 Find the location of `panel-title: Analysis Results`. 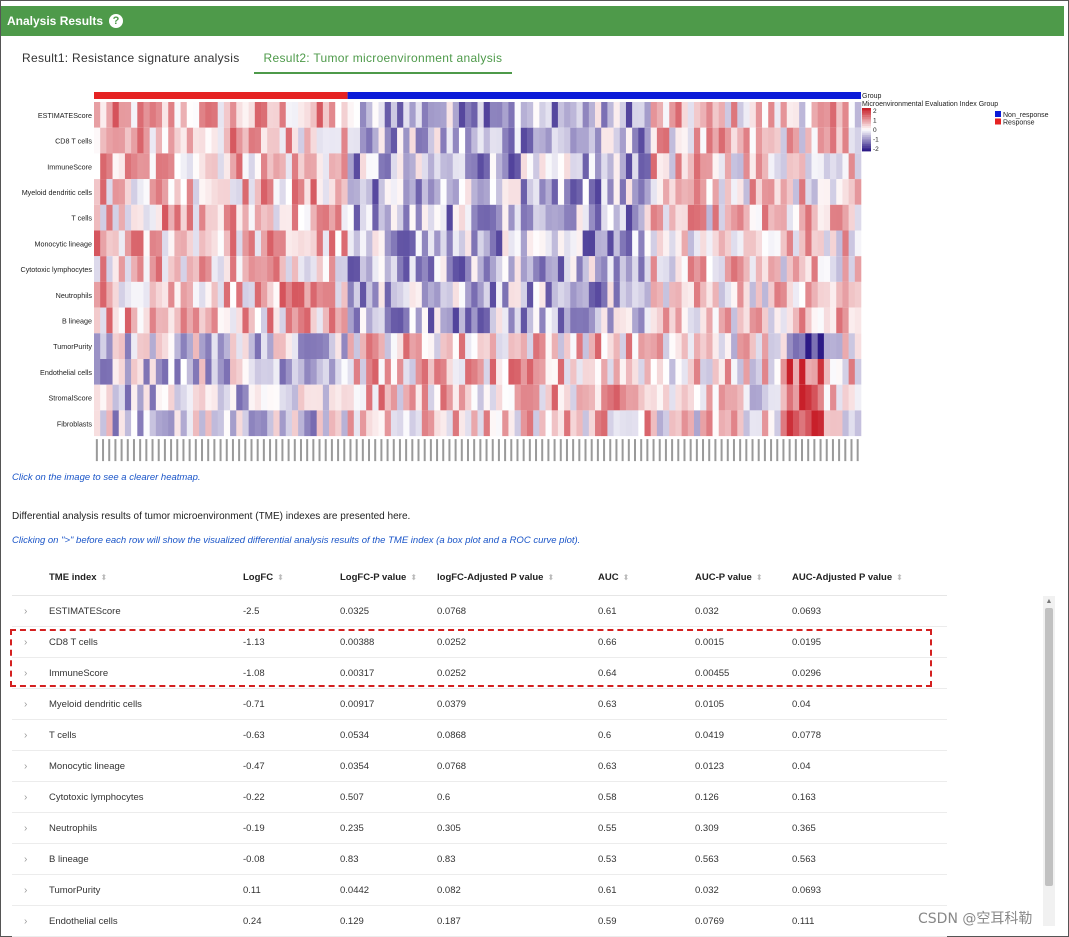

panel-title: Analysis Results is located at coordinates (55, 21).